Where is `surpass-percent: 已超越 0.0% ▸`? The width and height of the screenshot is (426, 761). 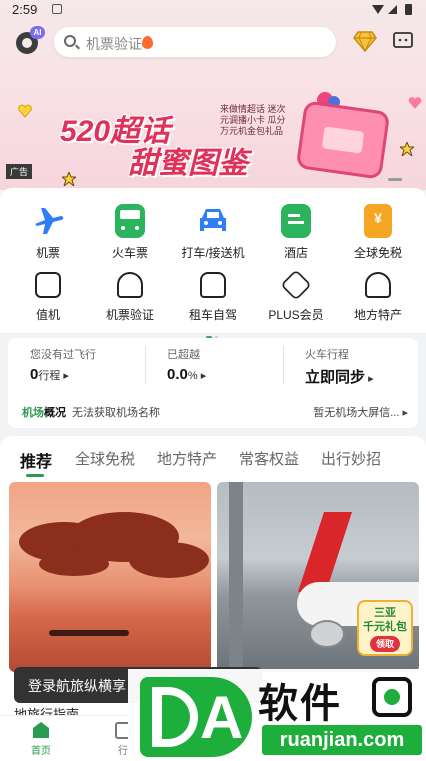 surpass-percent: 已超越 0.0% ▸ is located at coordinates (186, 364).